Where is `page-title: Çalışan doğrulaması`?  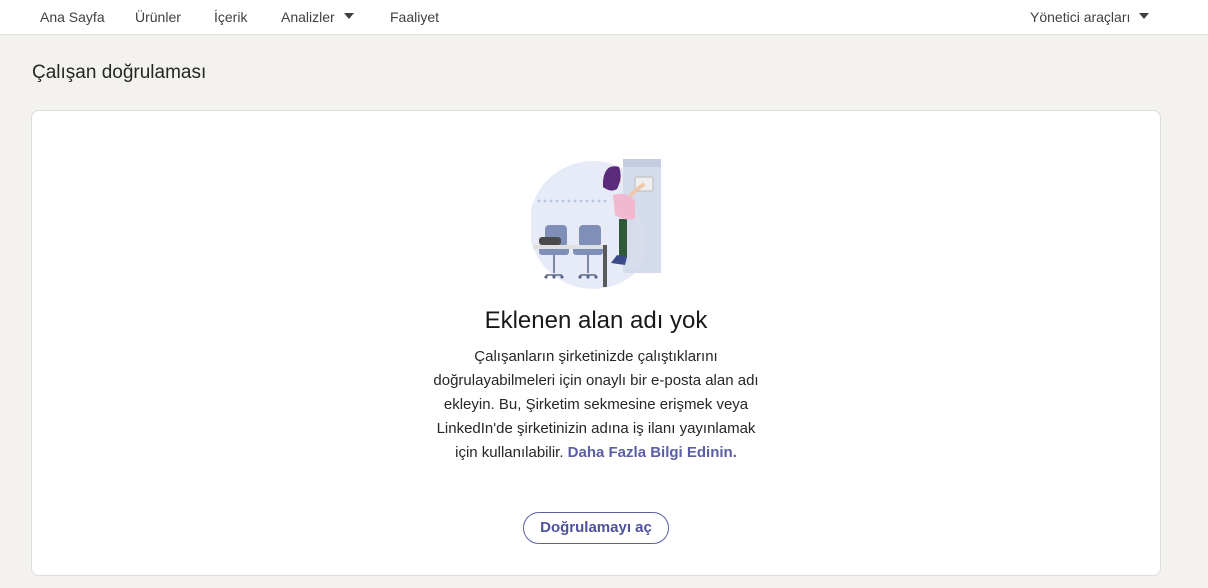
page-title: Çalışan doğrulaması is located at coordinates (119, 72).